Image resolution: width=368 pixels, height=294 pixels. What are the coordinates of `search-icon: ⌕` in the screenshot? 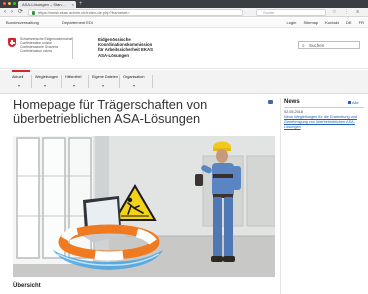 It's located at (303, 46).